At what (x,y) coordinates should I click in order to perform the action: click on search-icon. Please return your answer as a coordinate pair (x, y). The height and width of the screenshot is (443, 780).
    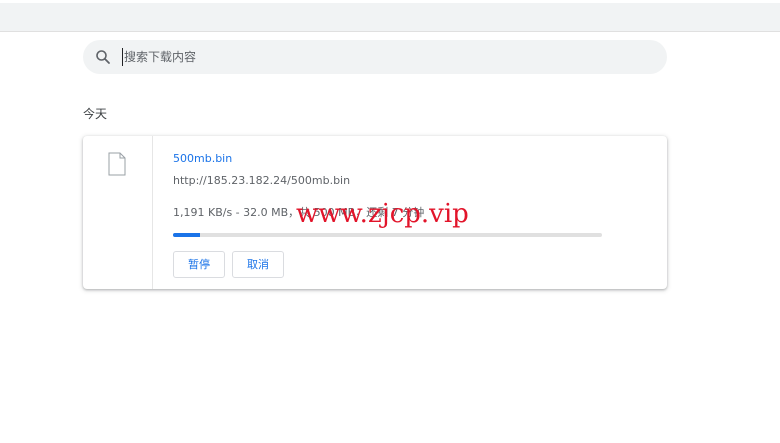
    Looking at the image, I should click on (103, 57).